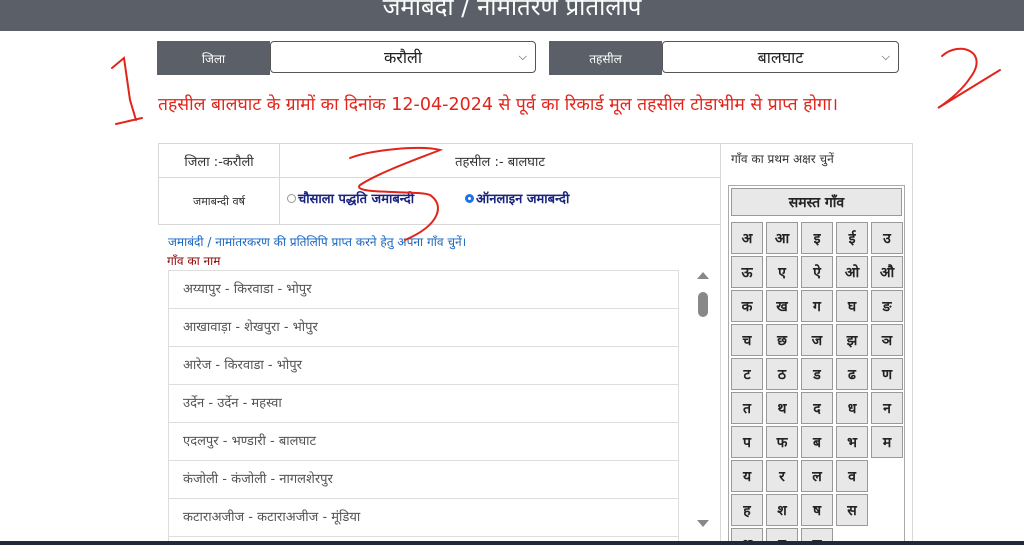  What do you see at coordinates (512, 543) in the screenshot?
I see `bottom-divider` at bounding box center [512, 543].